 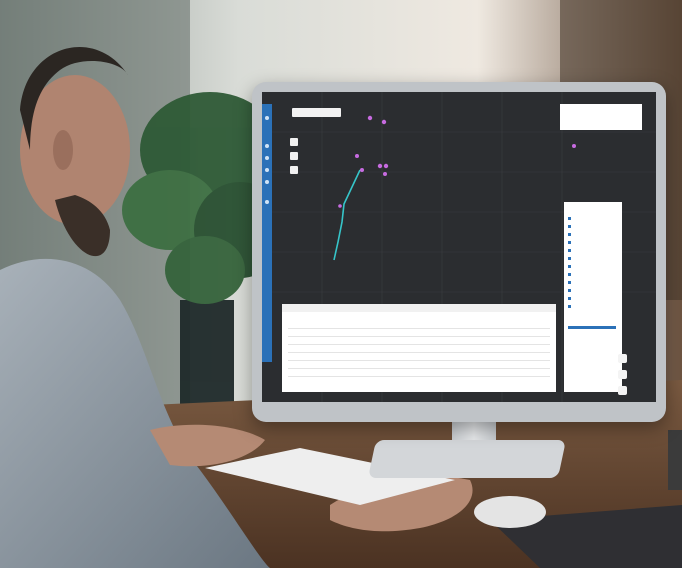 I want to click on table-icon, so click(x=267, y=170).